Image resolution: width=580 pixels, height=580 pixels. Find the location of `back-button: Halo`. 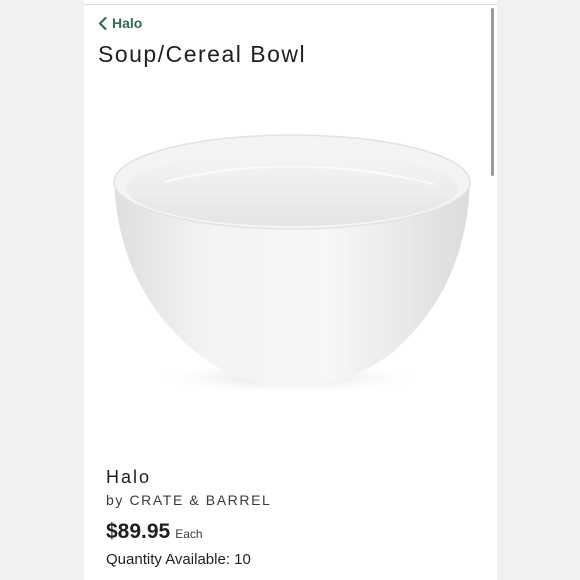

back-button: Halo is located at coordinates (120, 23).